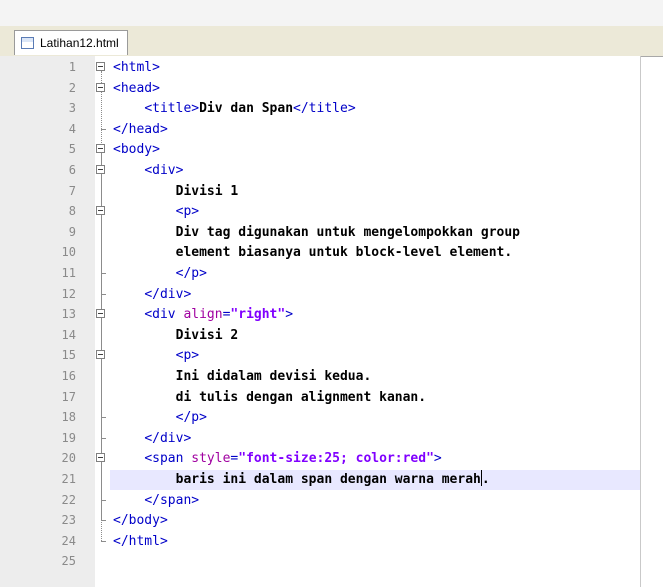 The height and width of the screenshot is (587, 663). What do you see at coordinates (68, 561) in the screenshot?
I see `line-number: 25` at bounding box center [68, 561].